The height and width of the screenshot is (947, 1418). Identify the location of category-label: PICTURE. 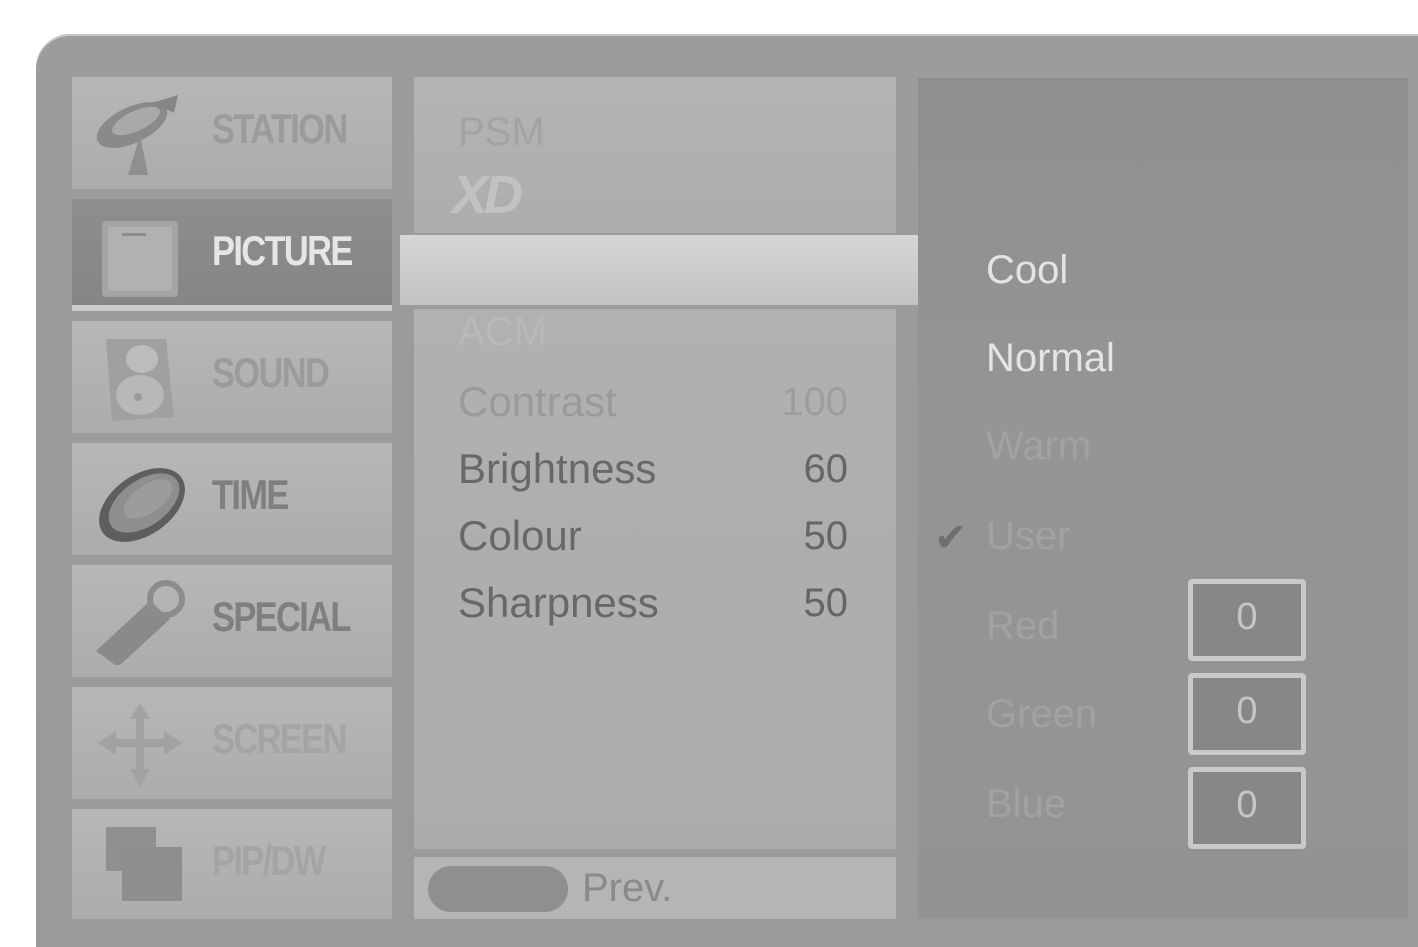
(282, 250).